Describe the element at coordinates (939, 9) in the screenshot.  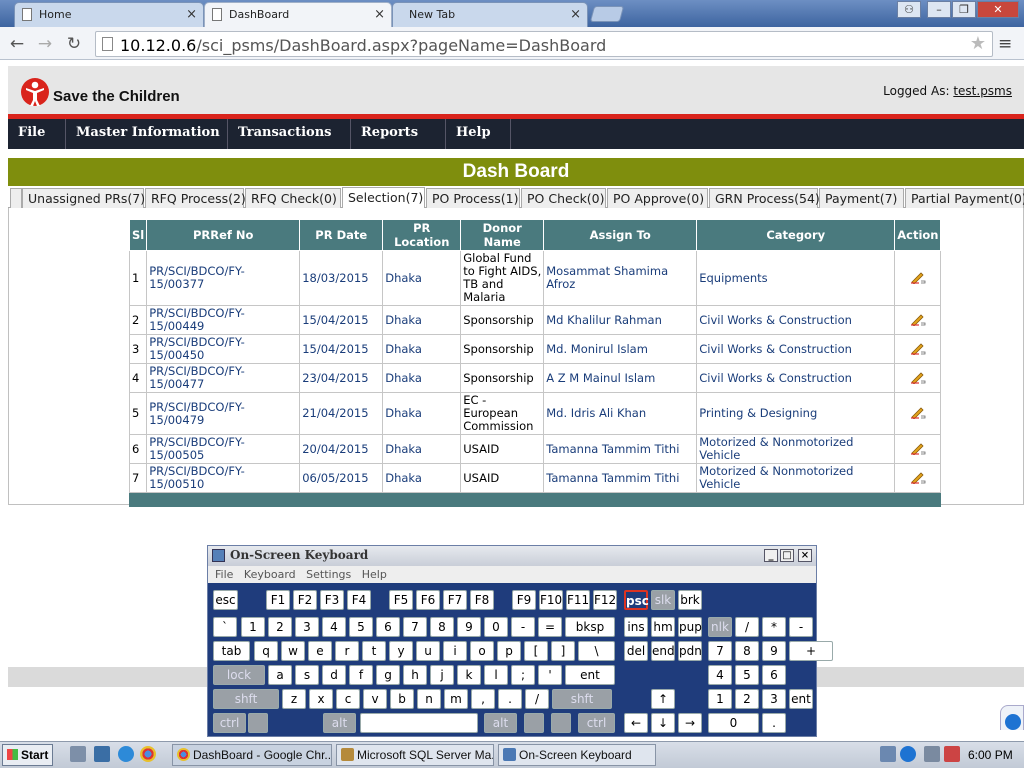
I see `minimize-icon: –` at that location.